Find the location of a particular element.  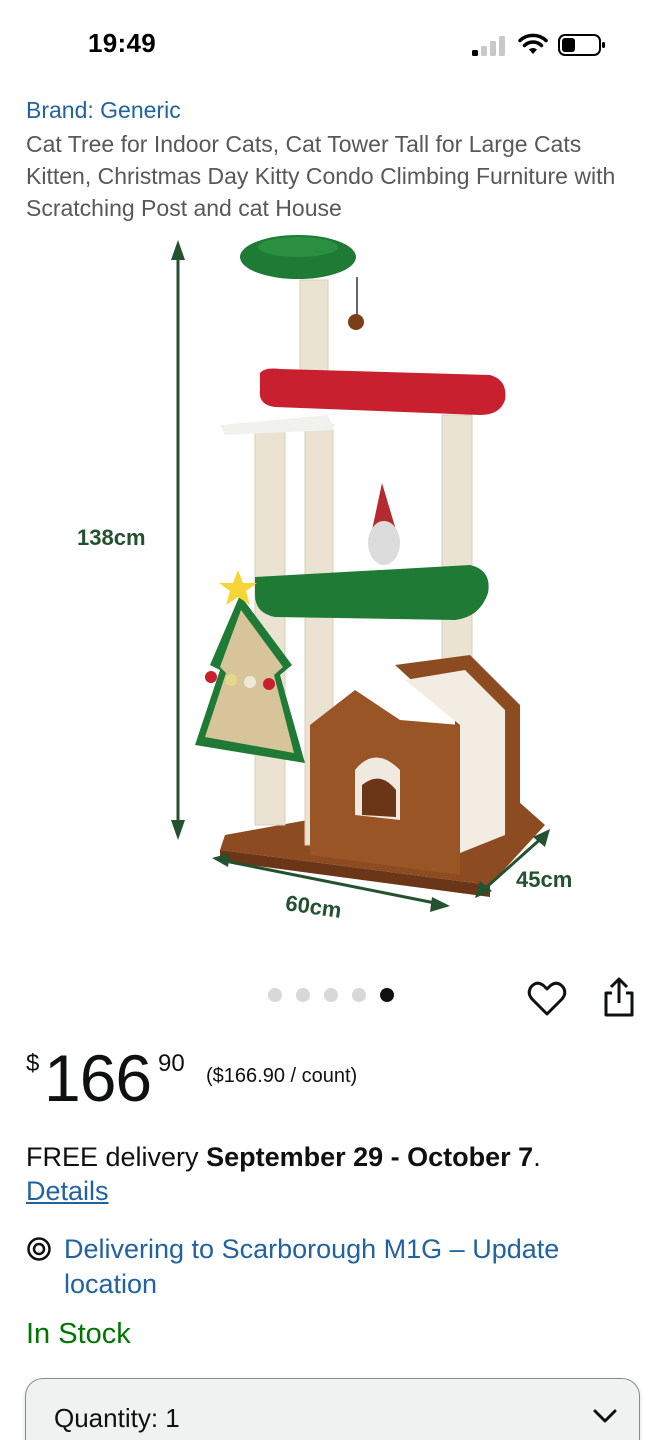

green-platform is located at coordinates (372, 592).